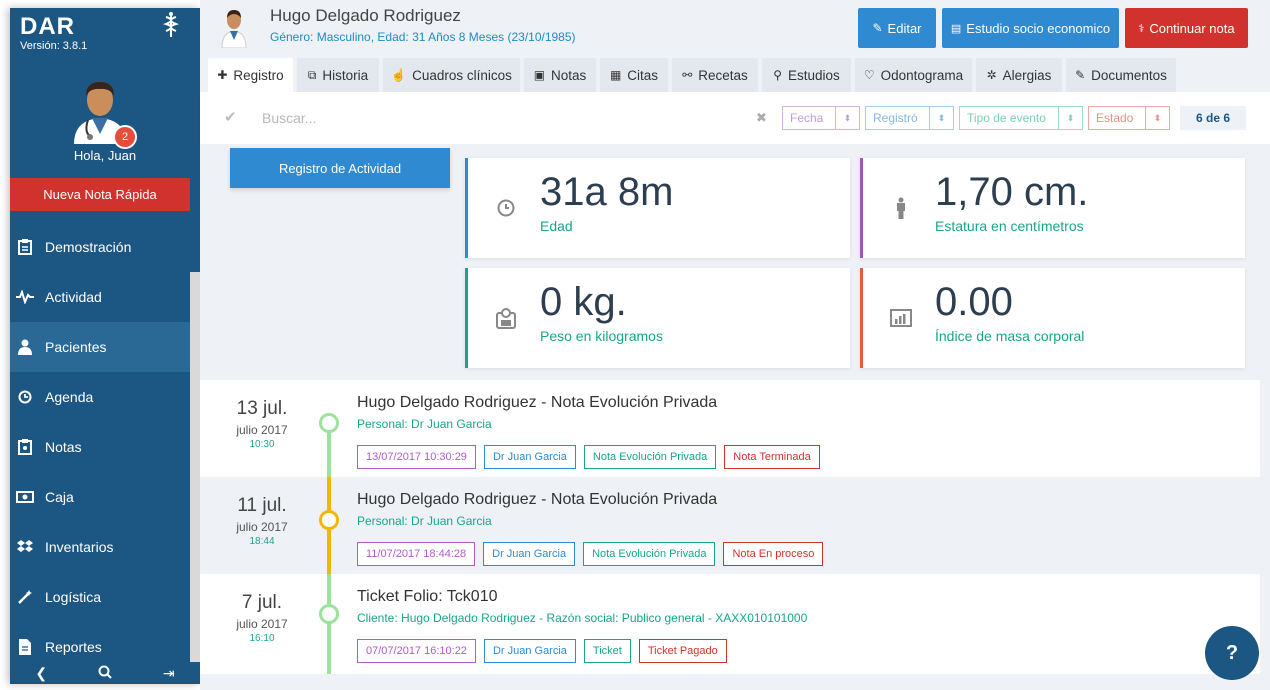 This screenshot has height=690, width=1270. Describe the element at coordinates (560, 75) in the screenshot. I see `tab-notas: ▣ Notas` at that location.